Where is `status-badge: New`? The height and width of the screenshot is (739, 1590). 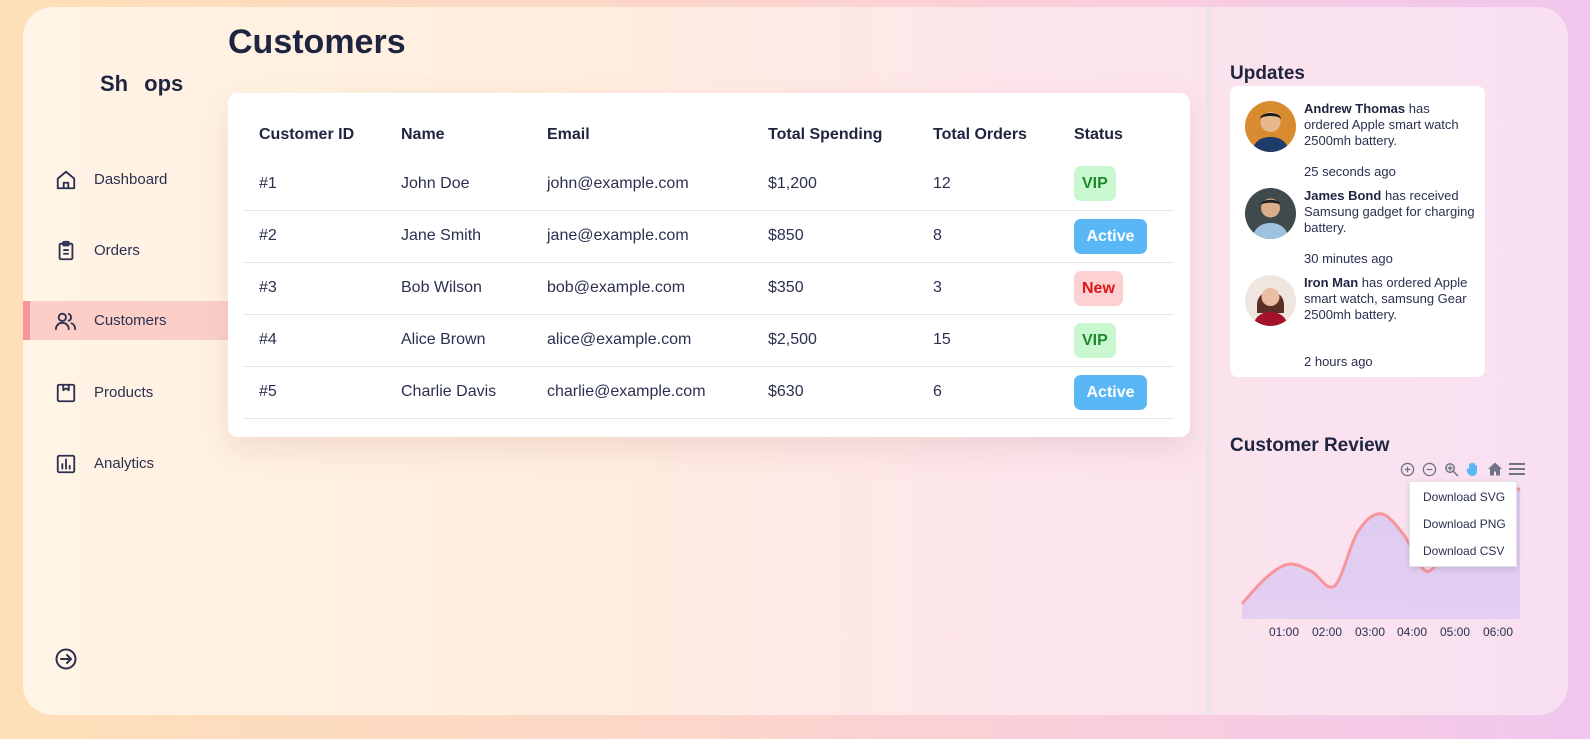
status-badge: New is located at coordinates (1098, 288).